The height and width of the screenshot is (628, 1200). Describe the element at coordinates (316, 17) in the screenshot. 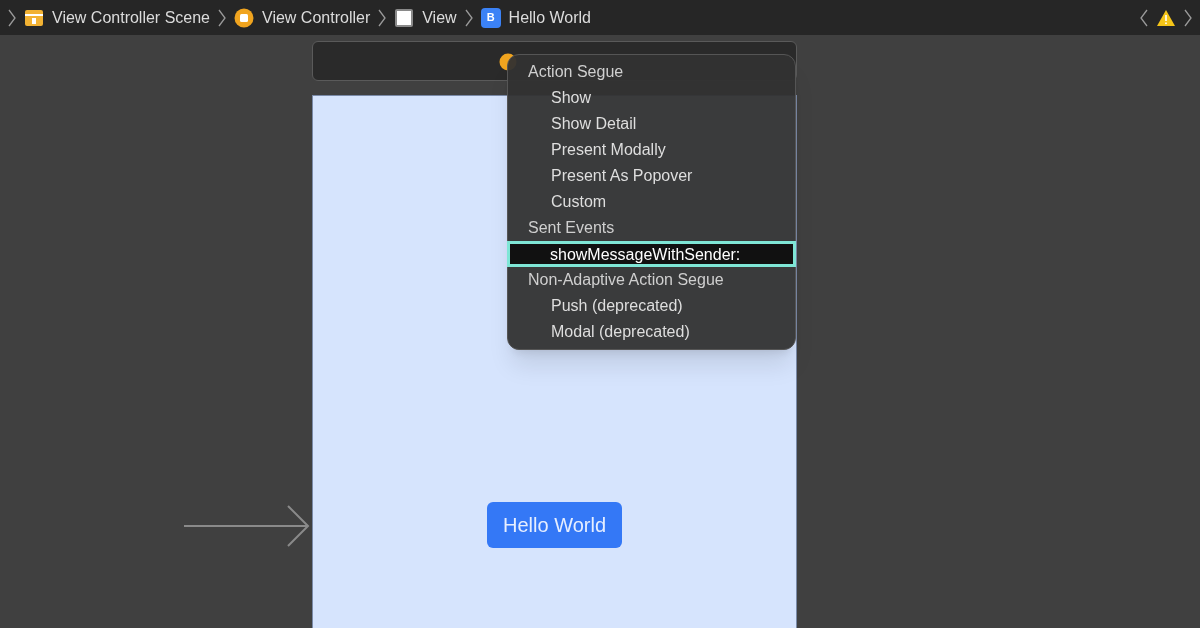

I see `breadcrumb-item: View Controller` at that location.